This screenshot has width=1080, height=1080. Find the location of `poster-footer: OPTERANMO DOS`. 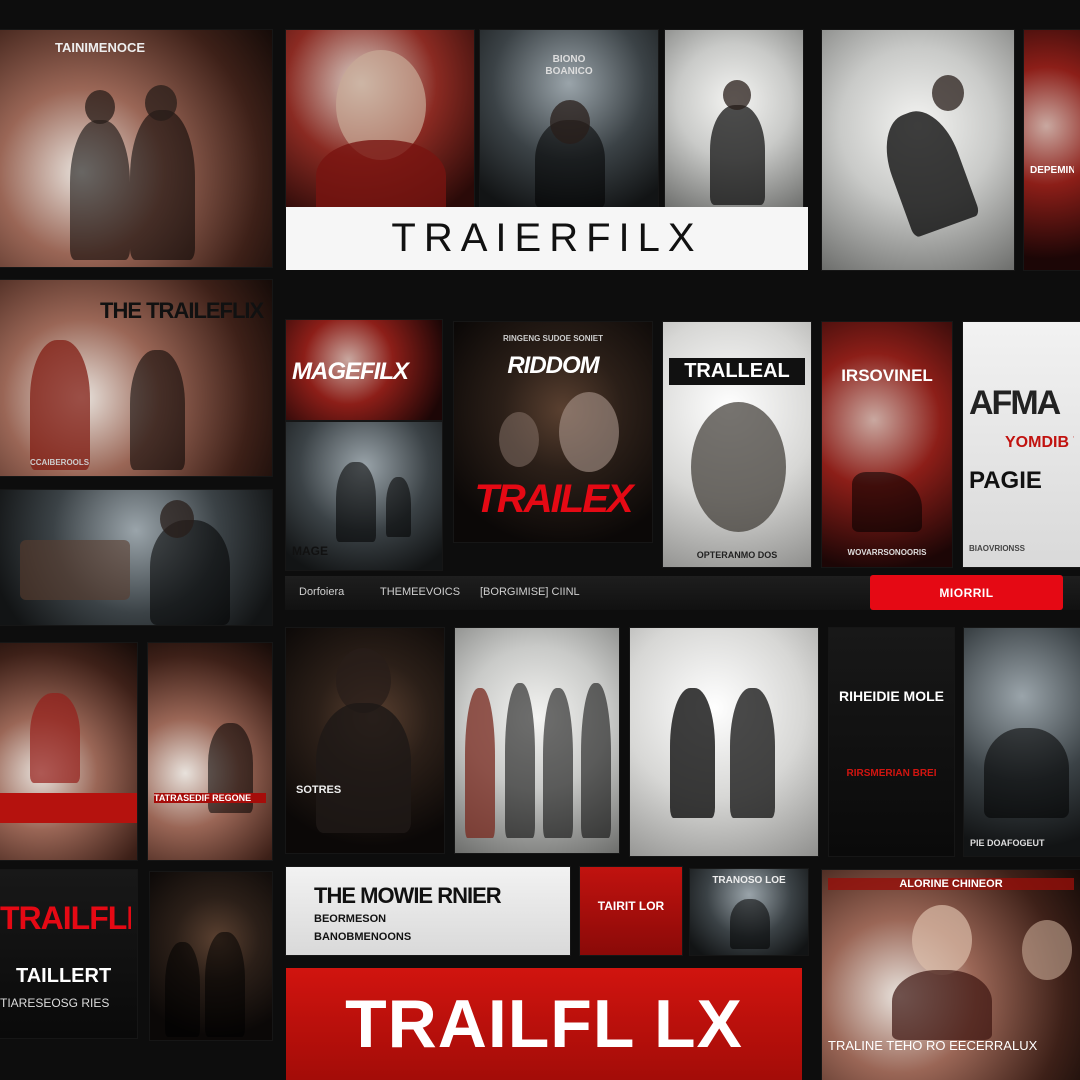

poster-footer: OPTERANMO DOS is located at coordinates (737, 555).